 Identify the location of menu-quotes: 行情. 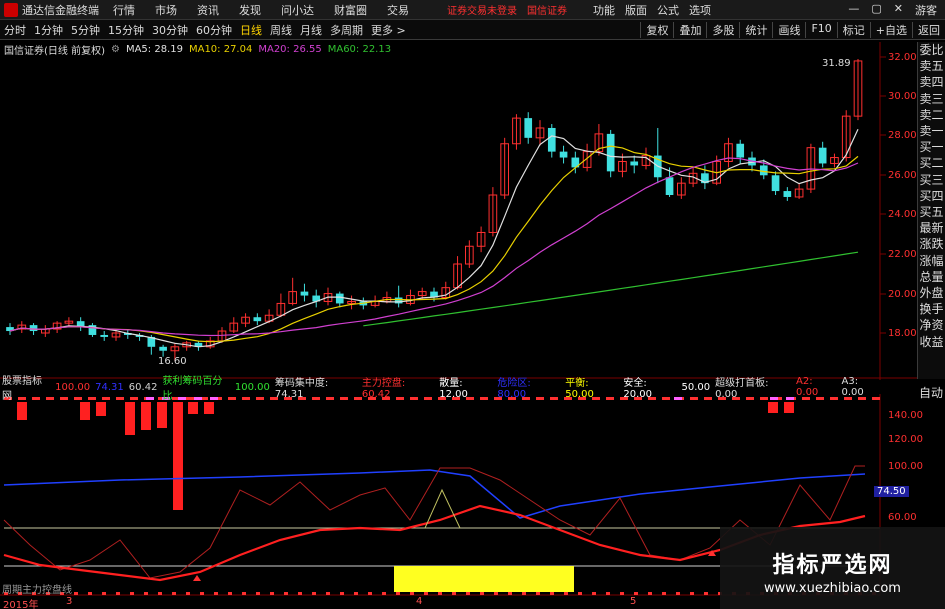
(124, 10).